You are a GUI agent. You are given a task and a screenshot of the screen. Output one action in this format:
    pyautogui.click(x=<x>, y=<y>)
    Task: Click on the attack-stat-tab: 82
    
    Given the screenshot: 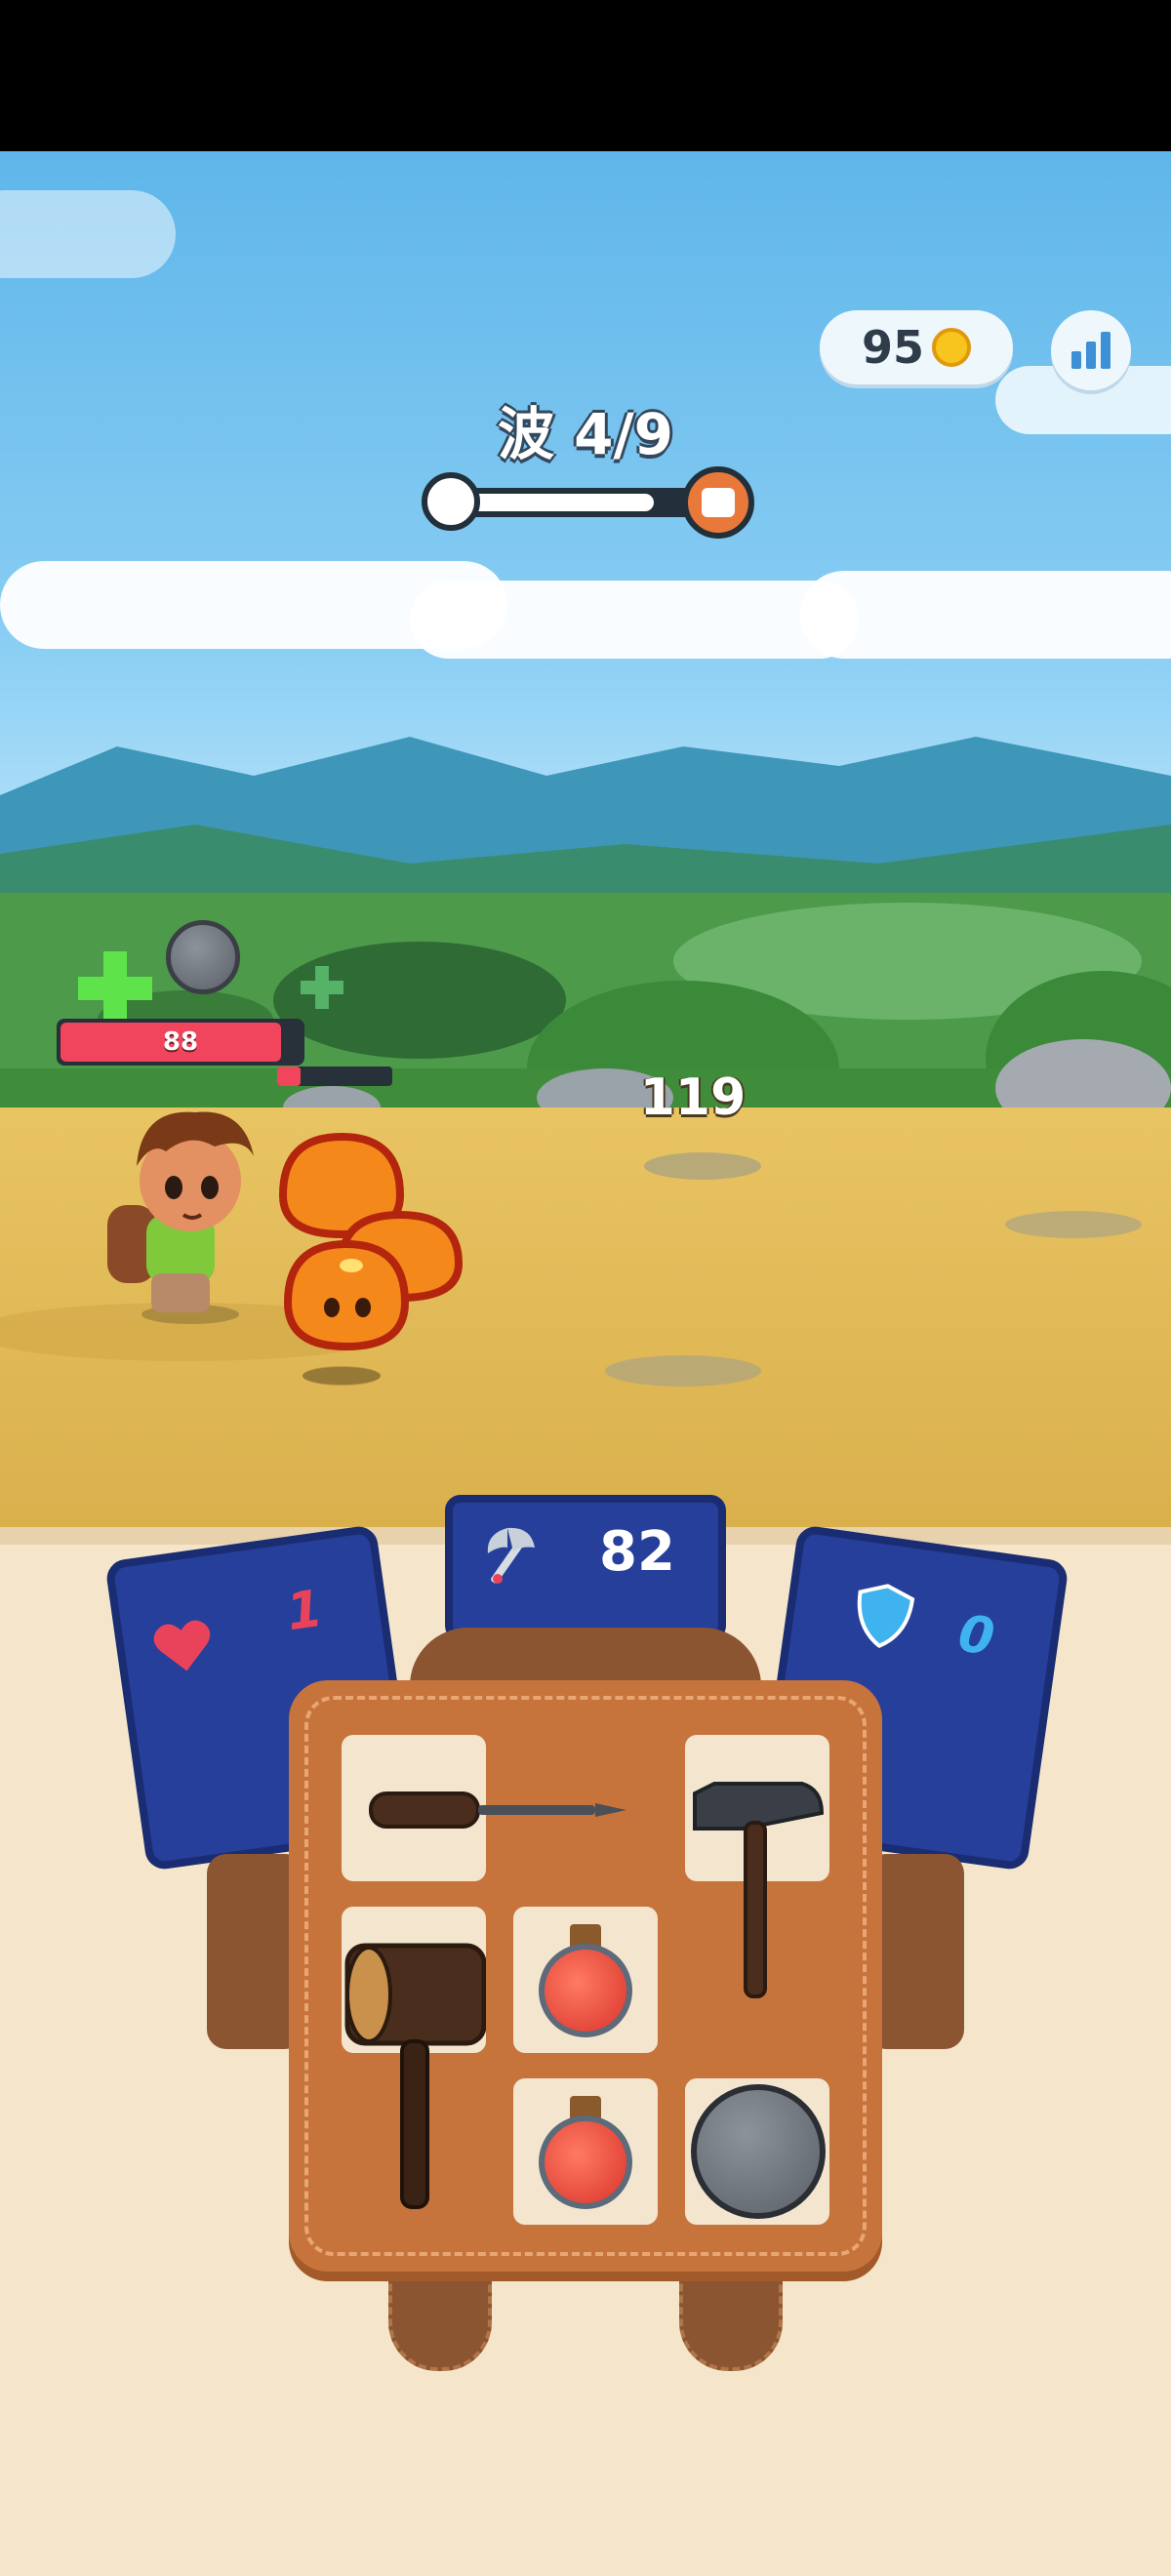 What is the action you would take?
    pyautogui.click(x=585, y=1568)
    